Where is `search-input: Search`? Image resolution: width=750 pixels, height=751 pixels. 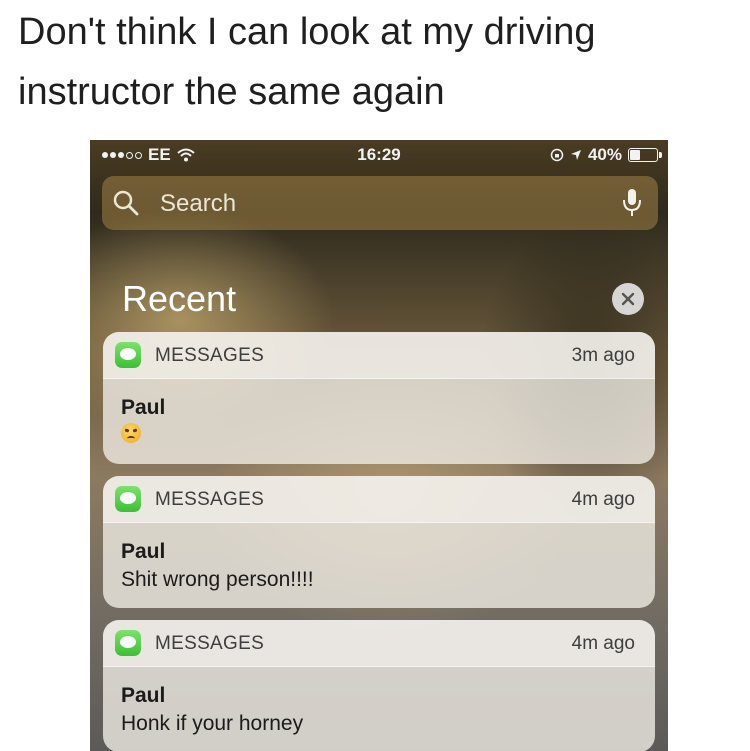
search-input: Search is located at coordinates (198, 204).